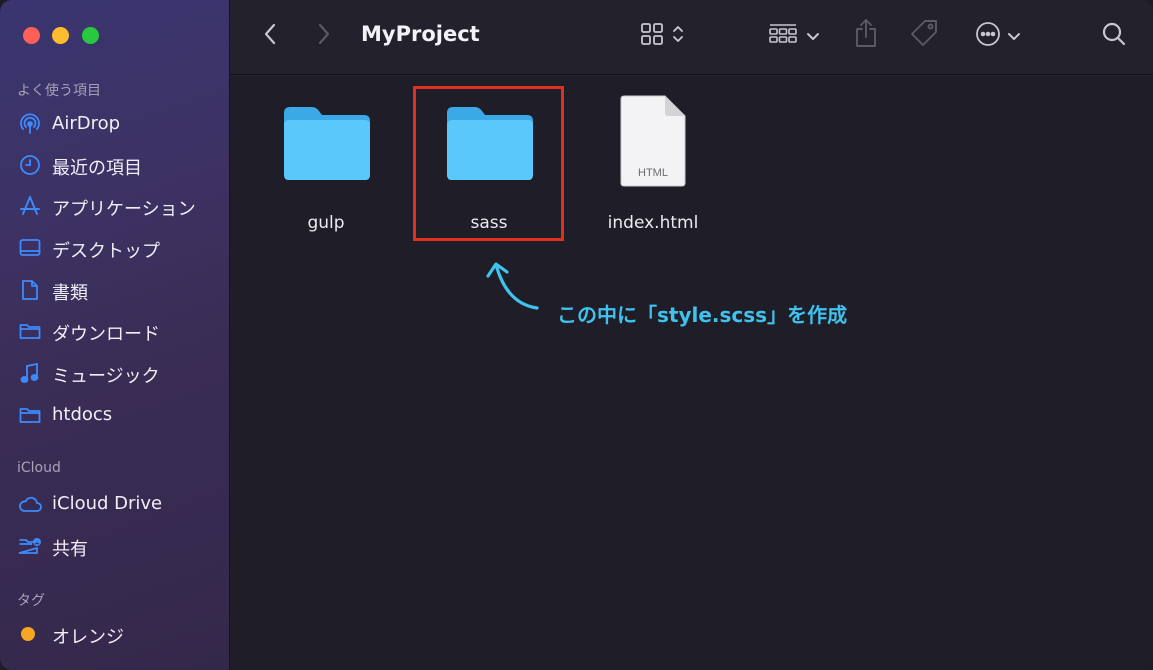 This screenshot has height=670, width=1153. Describe the element at coordinates (653, 173) in the screenshot. I see `file-type-badge: HTML` at that location.